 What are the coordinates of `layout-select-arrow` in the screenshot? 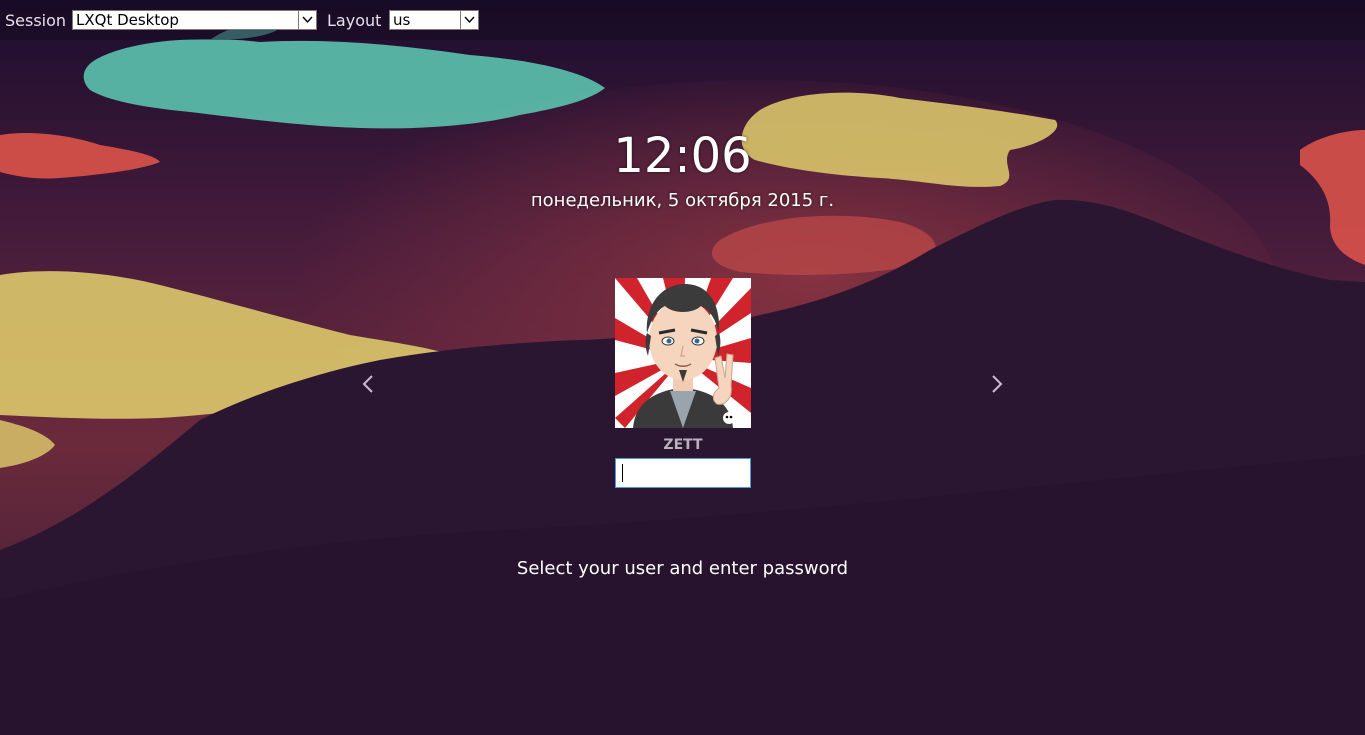 It's located at (469, 20).